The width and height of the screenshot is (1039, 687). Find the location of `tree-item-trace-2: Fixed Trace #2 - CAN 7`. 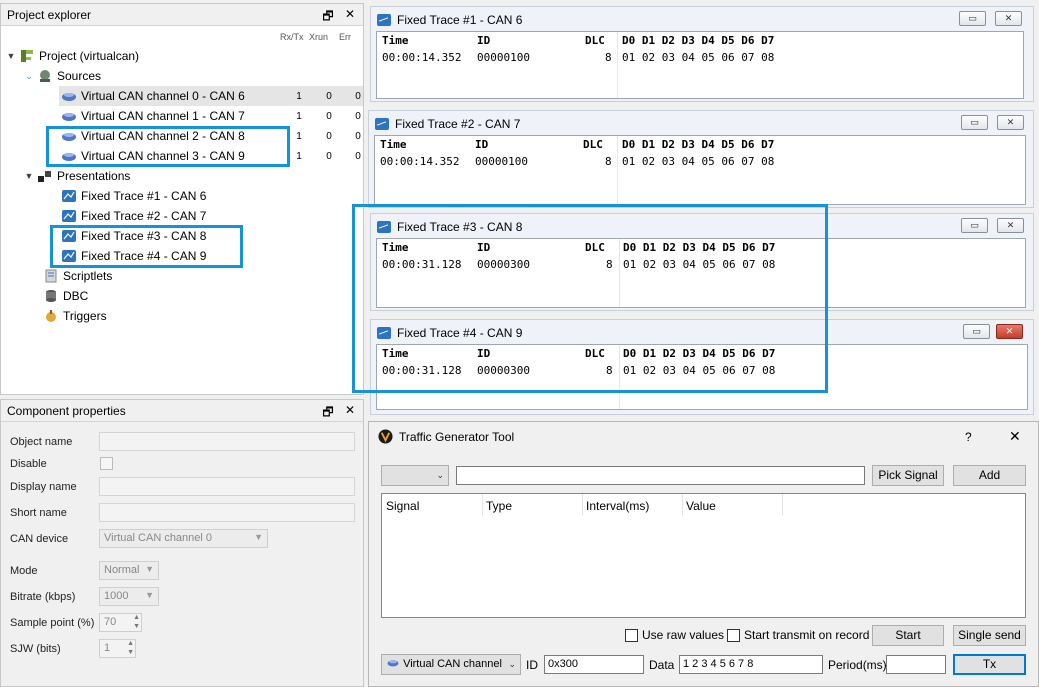

tree-item-trace-2: Fixed Trace #2 - CAN 7 is located at coordinates (132, 216).